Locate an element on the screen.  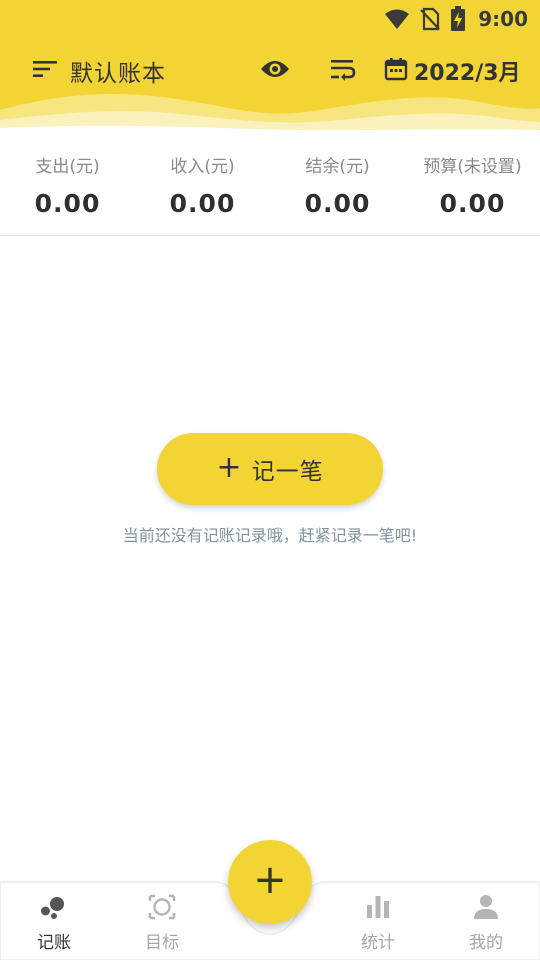
wrap-sort-icon is located at coordinates (343, 71).